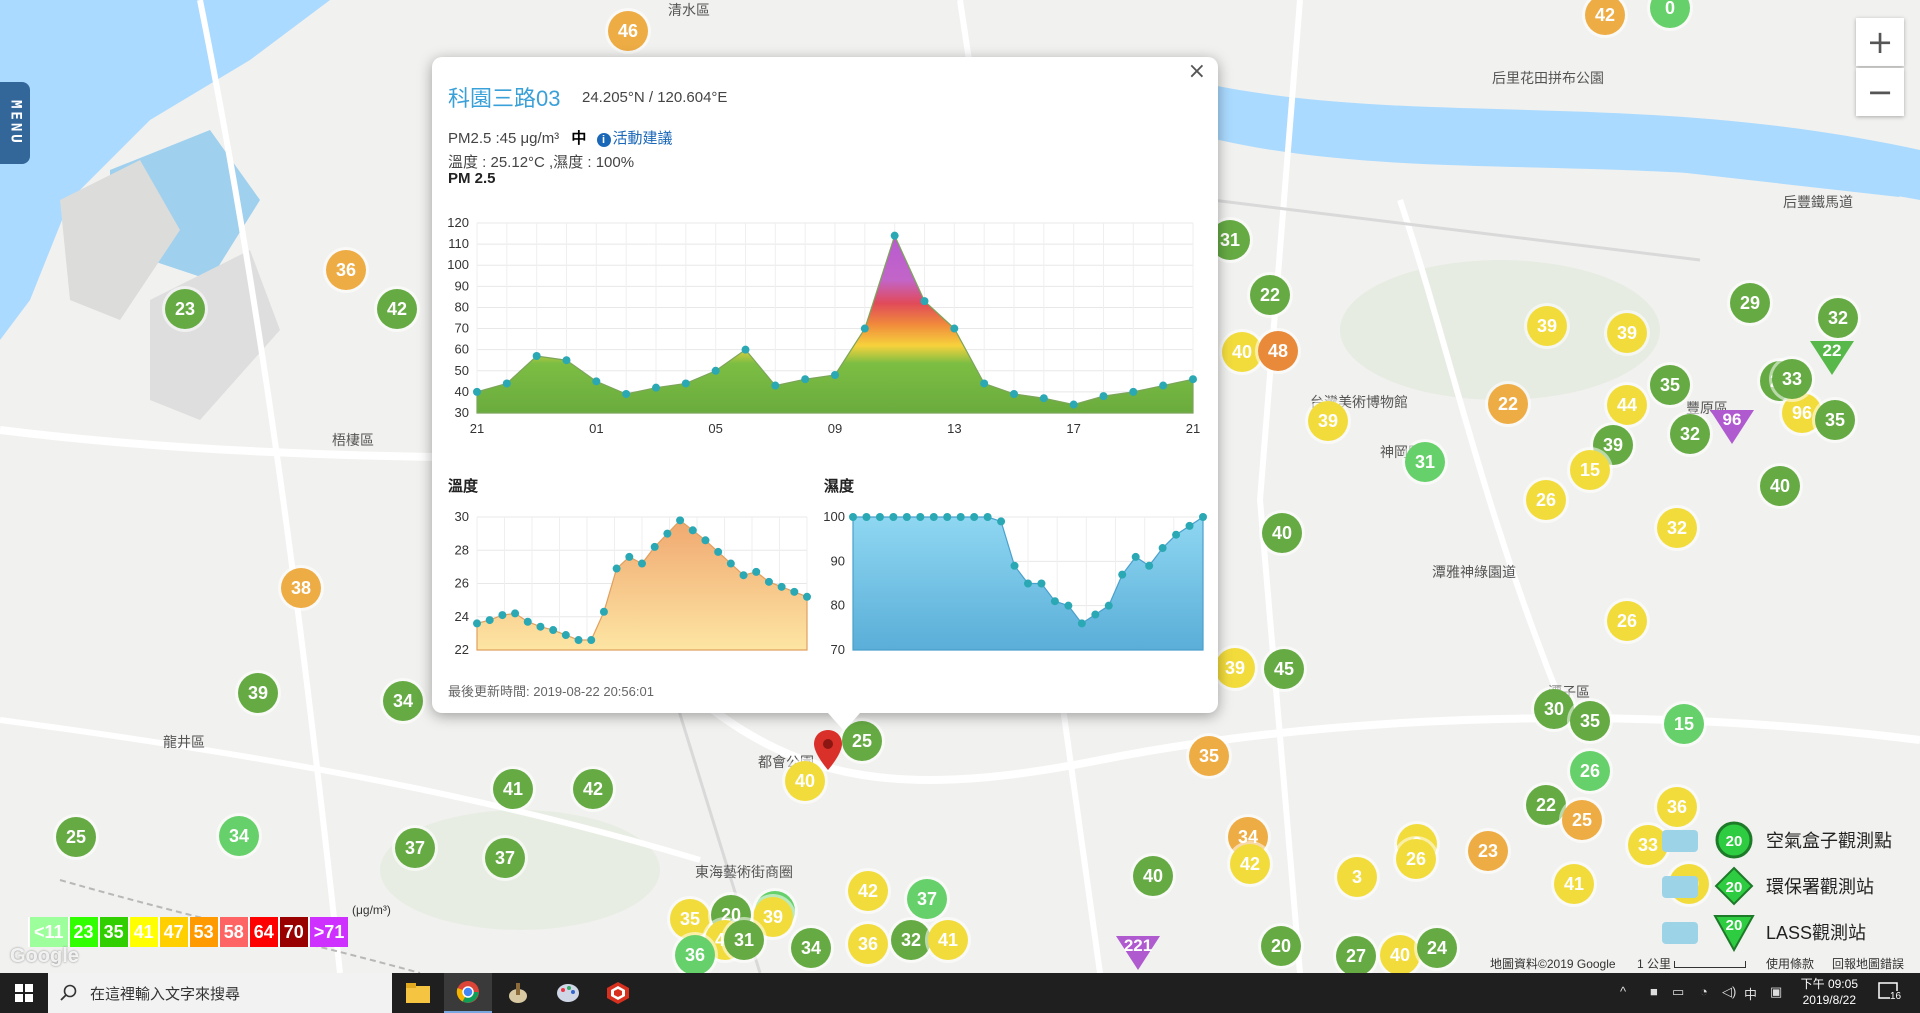  Describe the element at coordinates (643, 138) in the screenshot. I see `advice-link: 活動建議` at that location.